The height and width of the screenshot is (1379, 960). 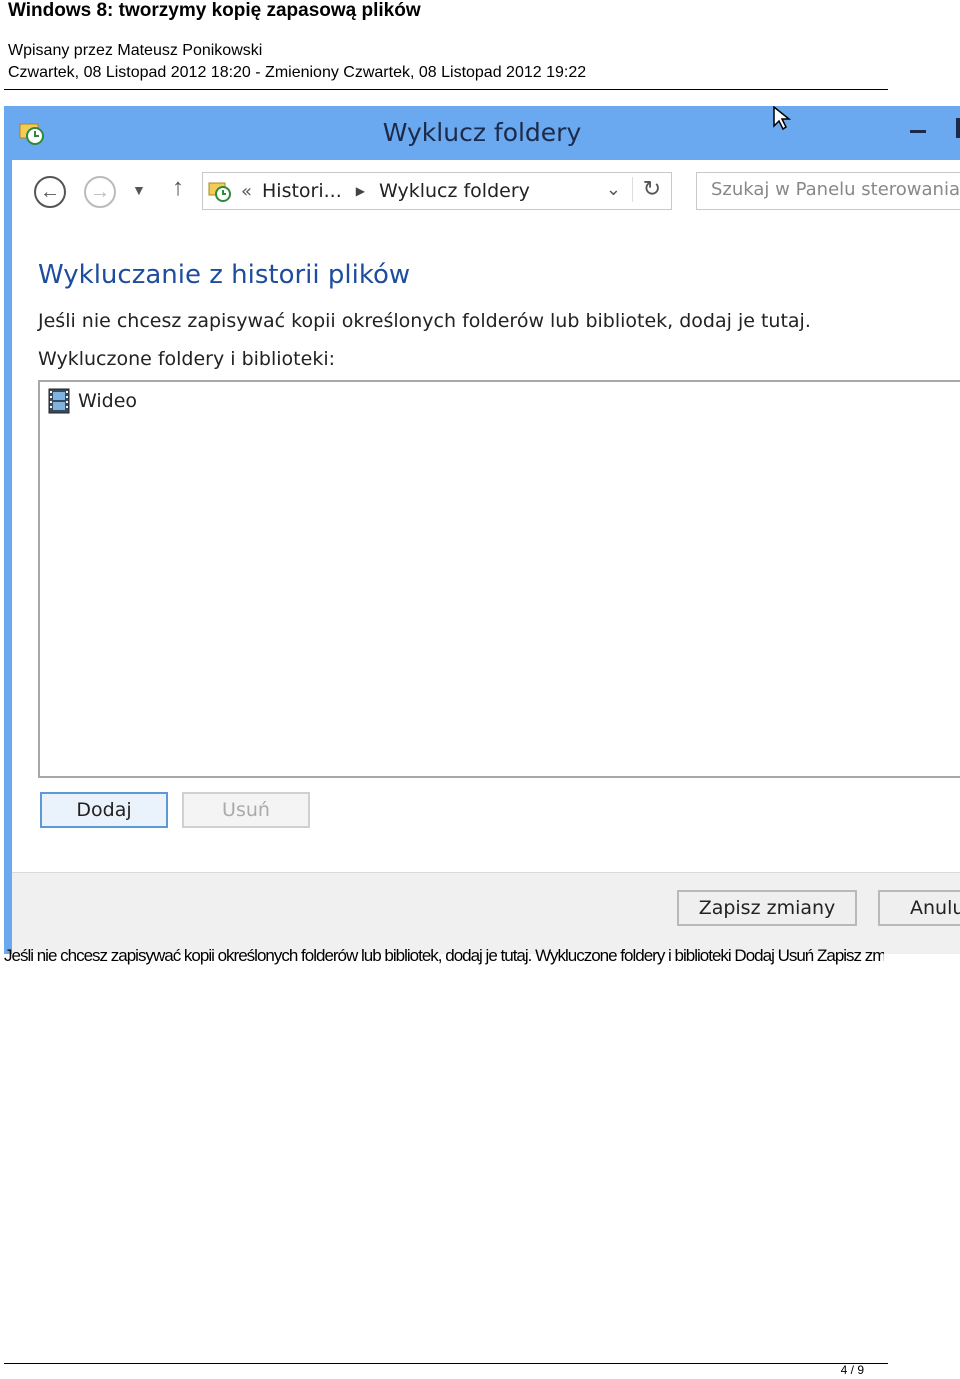 What do you see at coordinates (135, 50) in the screenshot?
I see `document-author: Wpisany przez Mateusz Ponikowski` at bounding box center [135, 50].